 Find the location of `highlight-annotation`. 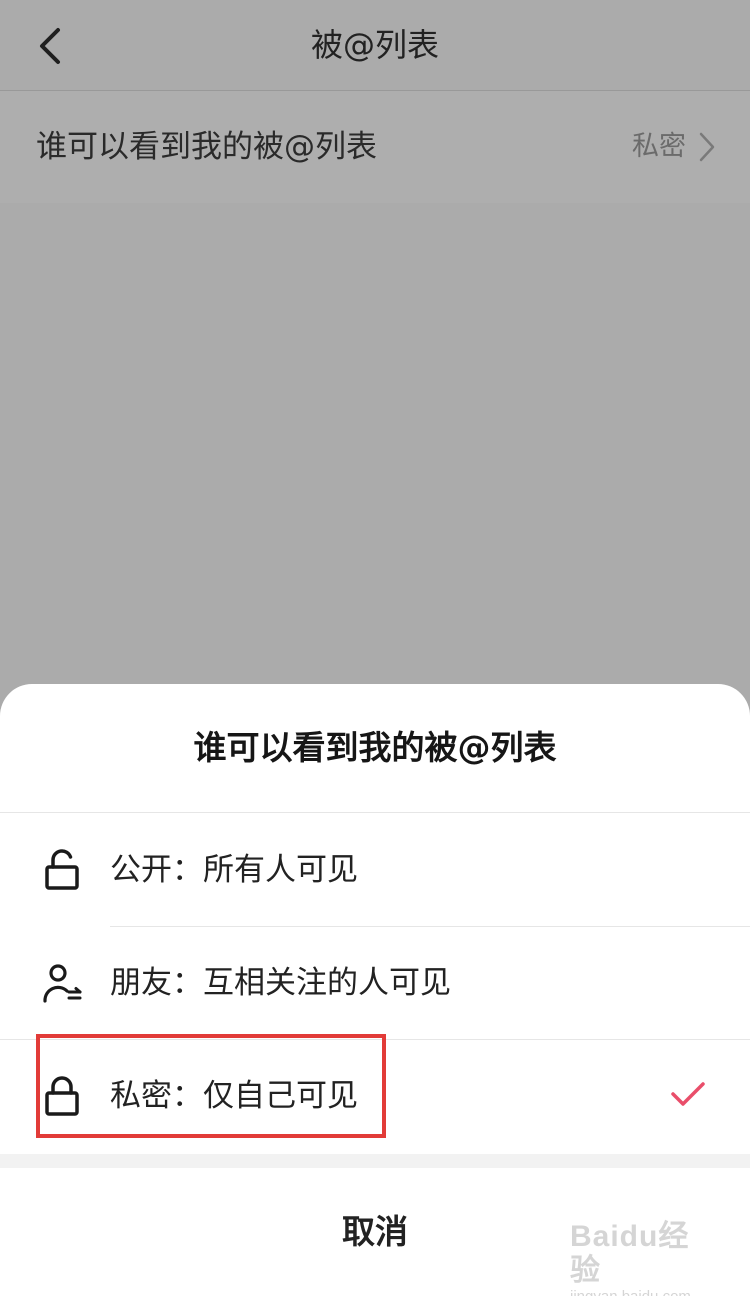

highlight-annotation is located at coordinates (211, 1086).